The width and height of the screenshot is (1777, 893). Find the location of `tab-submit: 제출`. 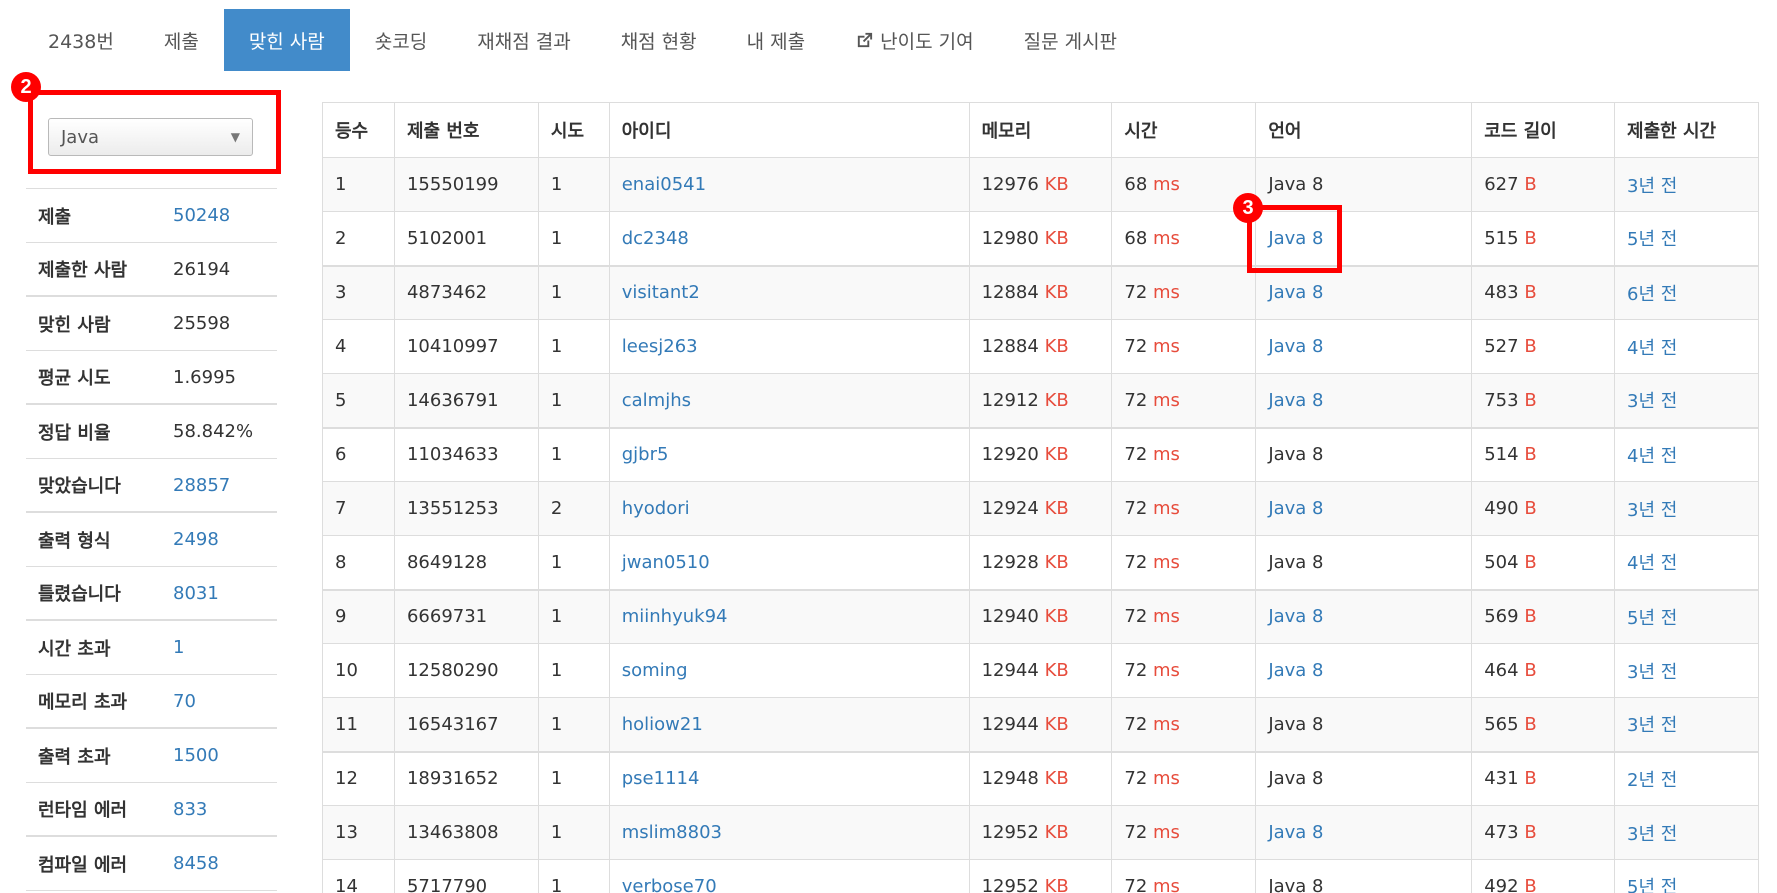

tab-submit: 제출 is located at coordinates (181, 40).